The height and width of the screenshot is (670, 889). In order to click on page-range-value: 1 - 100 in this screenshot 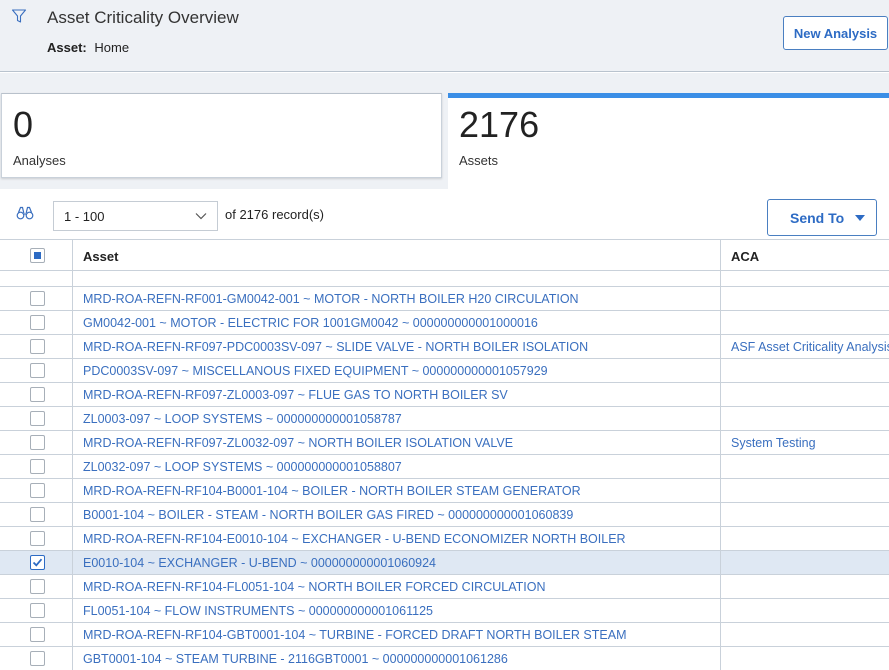, I will do `click(84, 216)`.